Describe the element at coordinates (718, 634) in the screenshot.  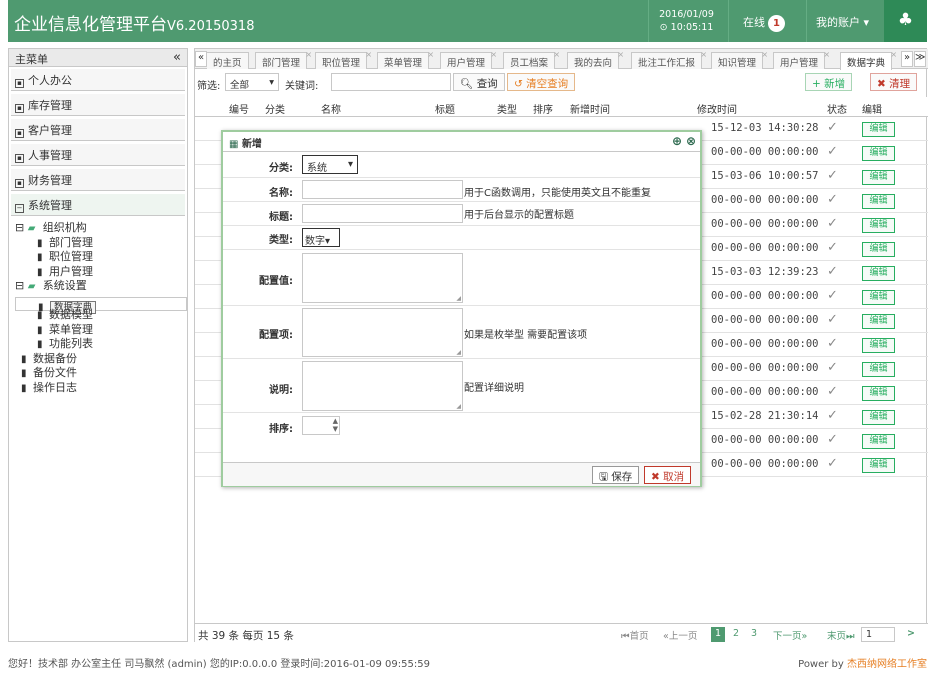
I see `page-button-1: 1` at that location.